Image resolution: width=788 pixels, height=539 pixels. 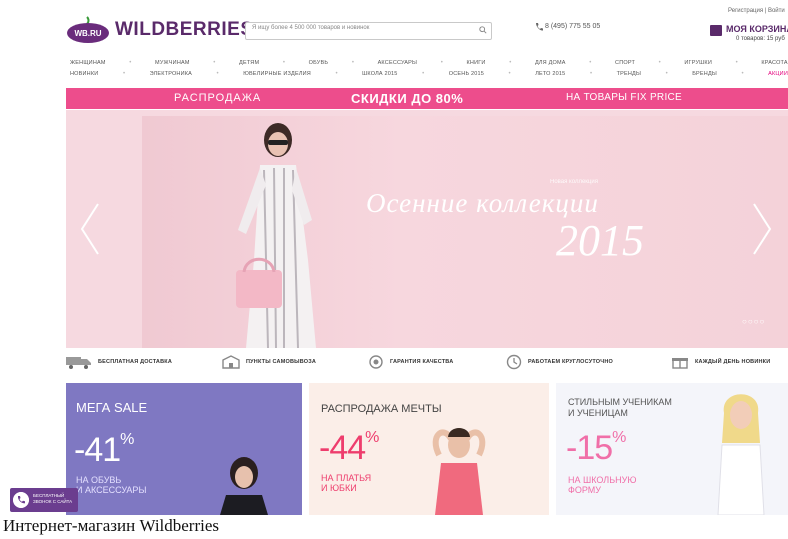 What do you see at coordinates (52, 499) in the screenshot?
I see `callback-label: БЕСПЛАТНЫЙ ЗВОНОК С САЙТА` at bounding box center [52, 499].